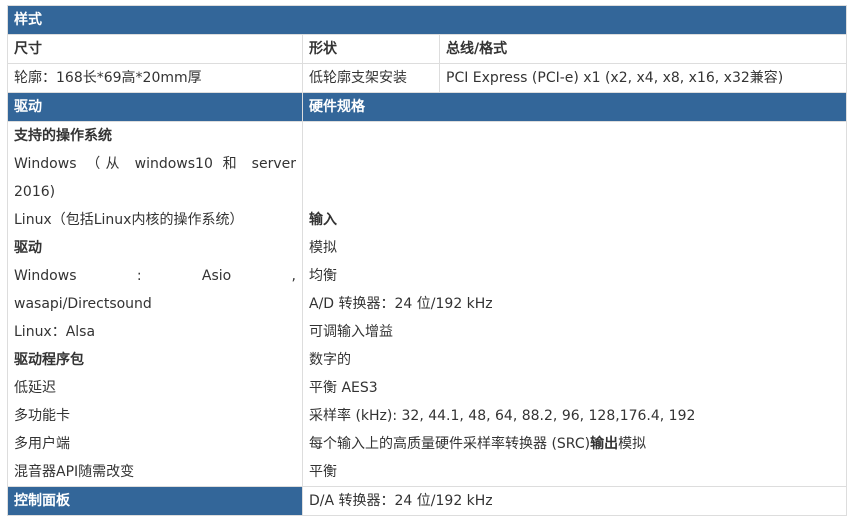  I want to click on ad-converter-item: A/D 转换器：24 位/192 kHz, so click(401, 304).